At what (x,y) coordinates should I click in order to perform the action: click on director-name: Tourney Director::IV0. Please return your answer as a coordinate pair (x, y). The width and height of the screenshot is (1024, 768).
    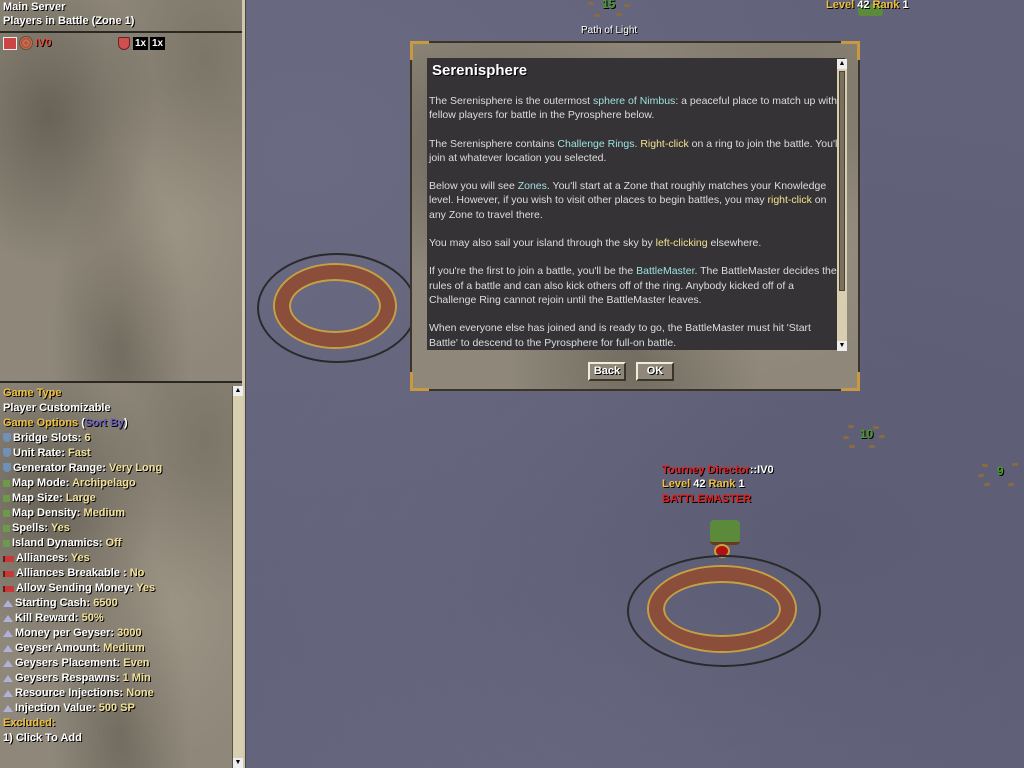
    Looking at the image, I should click on (718, 470).